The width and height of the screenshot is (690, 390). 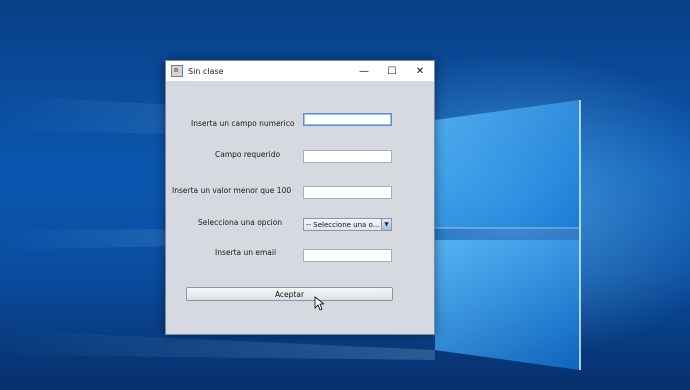 What do you see at coordinates (206, 71) in the screenshot?
I see `window-title: Sin clase` at bounding box center [206, 71].